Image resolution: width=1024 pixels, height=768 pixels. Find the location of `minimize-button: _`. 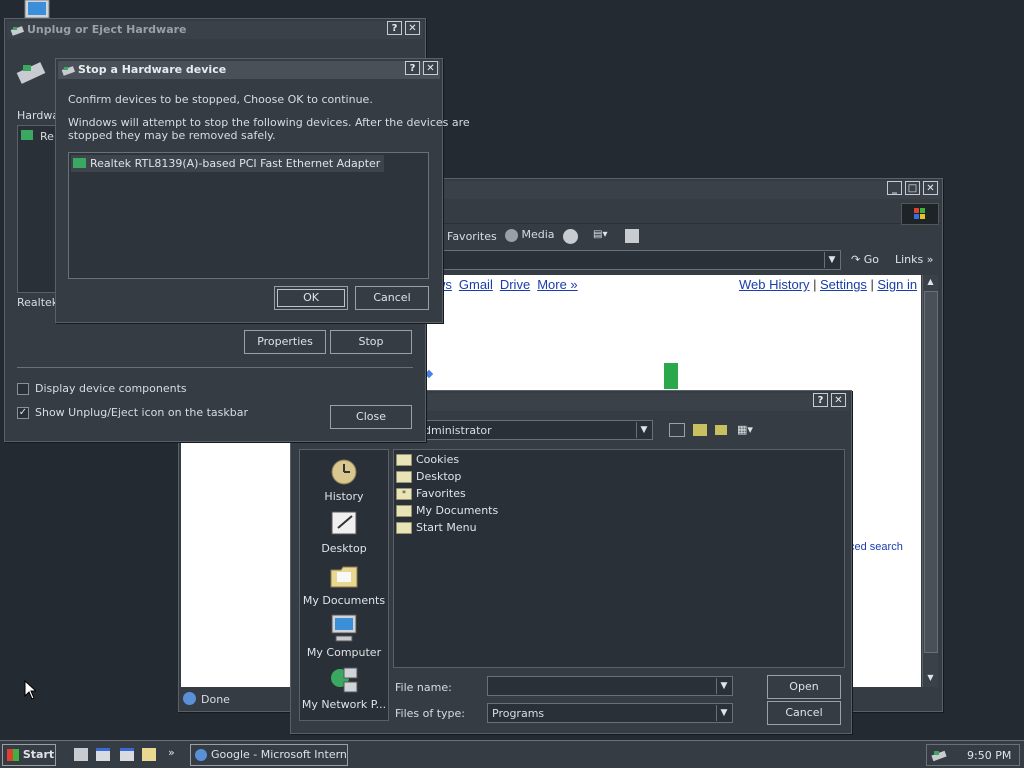

minimize-button: _ is located at coordinates (894, 188).